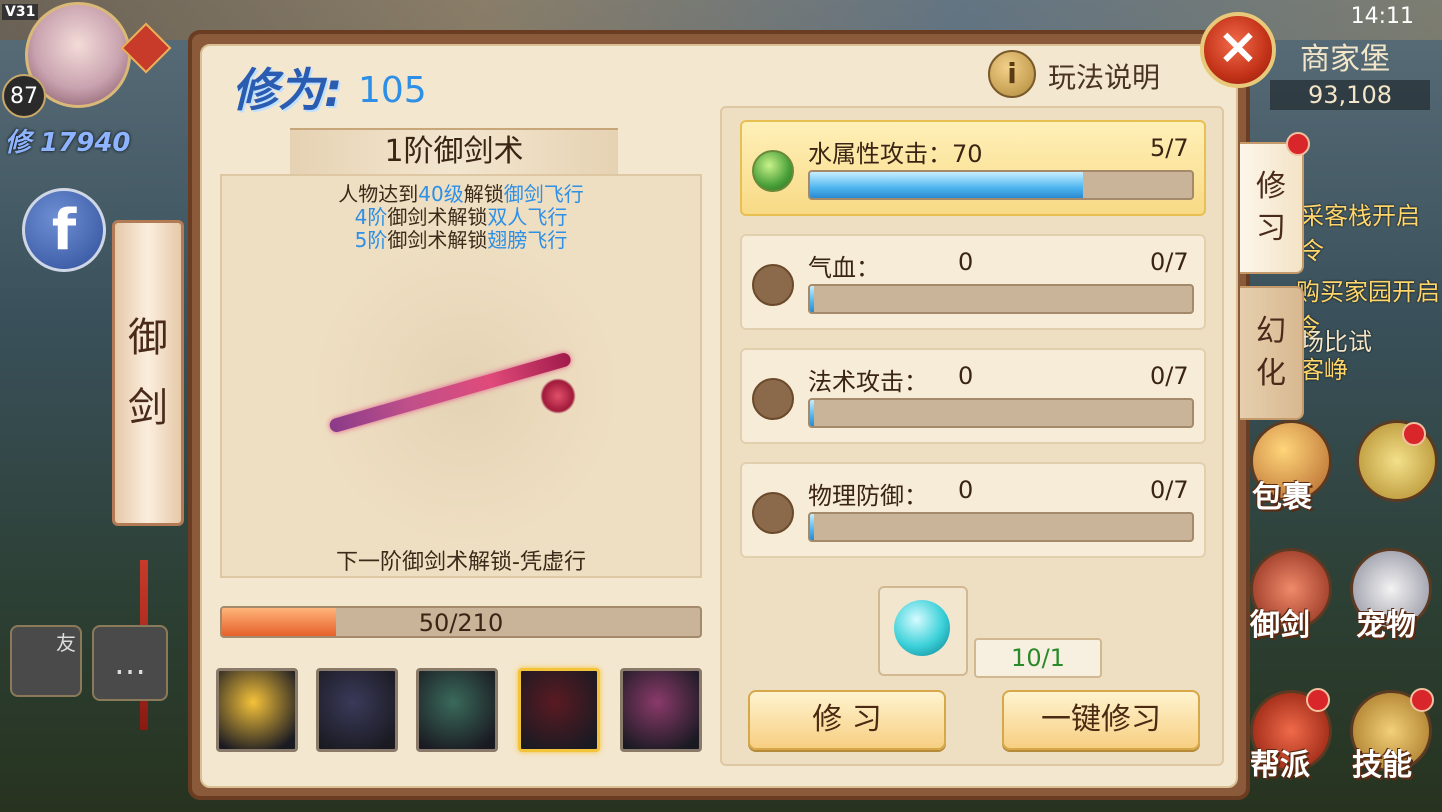 The width and height of the screenshot is (1442, 812). Describe the element at coordinates (847, 720) in the screenshot. I see `study-button: 修 习` at that location.